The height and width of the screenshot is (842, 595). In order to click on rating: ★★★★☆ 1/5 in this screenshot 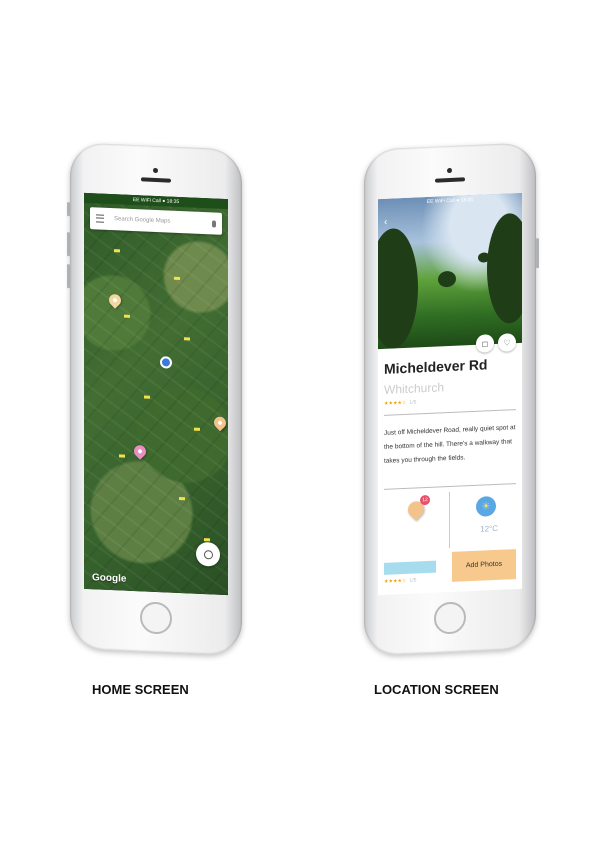, I will do `click(400, 402)`.